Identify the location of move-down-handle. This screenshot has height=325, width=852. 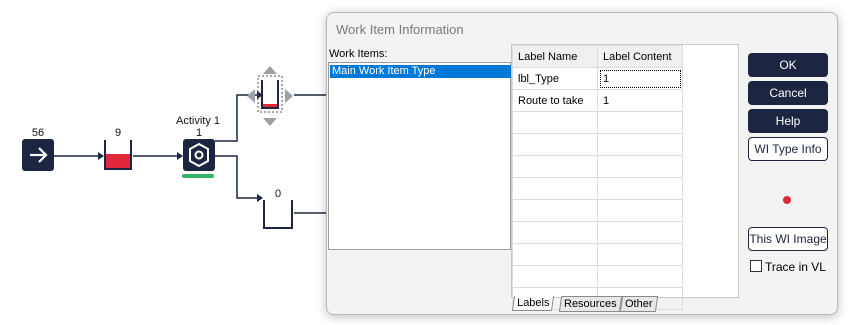
(270, 122).